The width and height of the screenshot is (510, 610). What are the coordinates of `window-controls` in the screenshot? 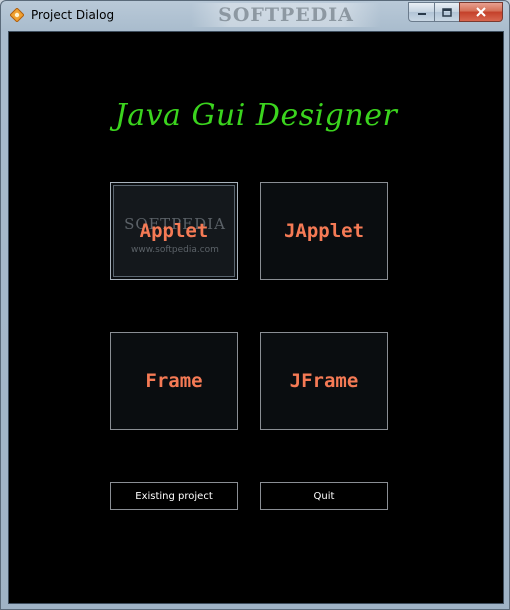 It's located at (455, 12).